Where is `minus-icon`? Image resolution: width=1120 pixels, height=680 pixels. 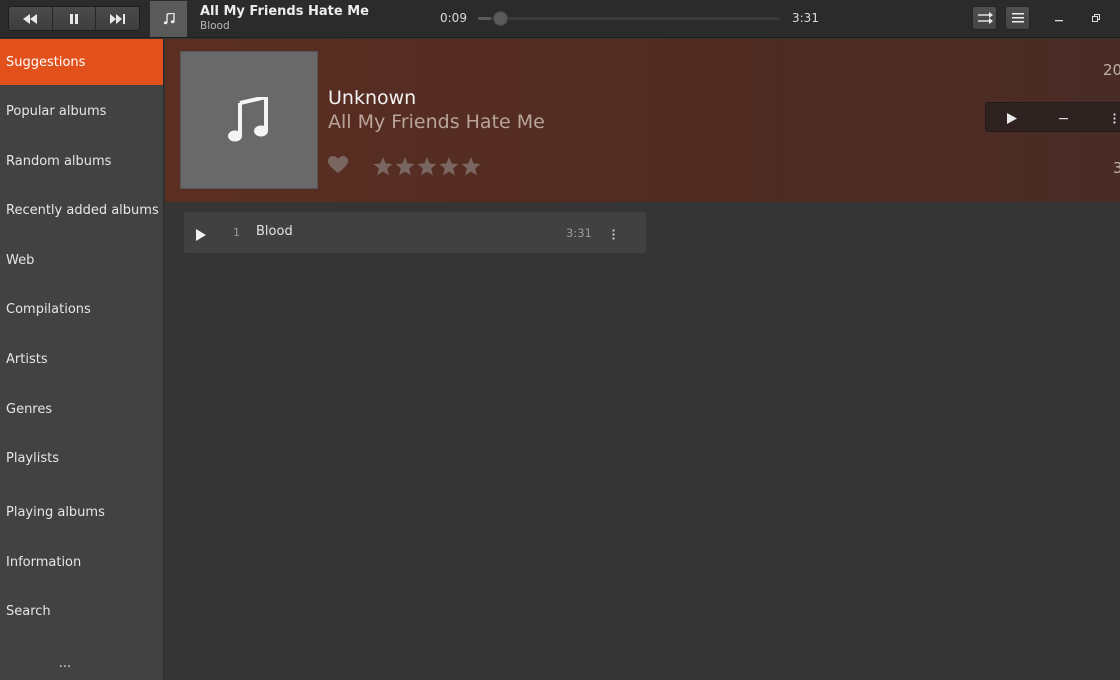 minus-icon is located at coordinates (1063, 118).